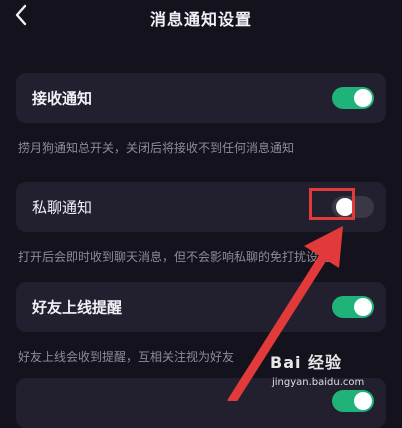  I want to click on page-title: 消息通知设置, so click(200, 19).